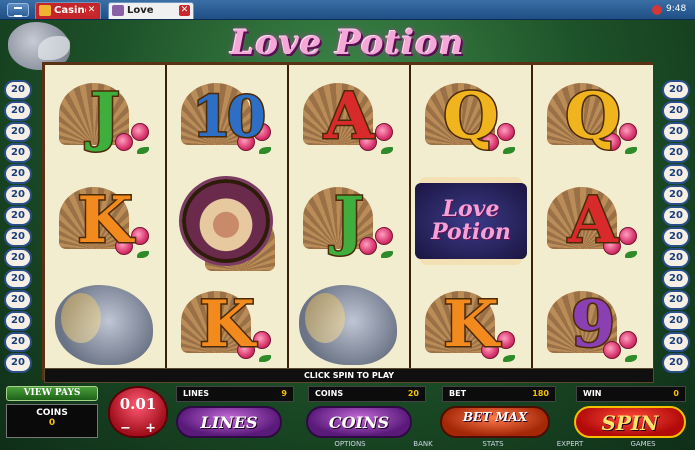  Describe the element at coordinates (570, 444) in the screenshot. I see `menu-expert: EXPERT` at that location.